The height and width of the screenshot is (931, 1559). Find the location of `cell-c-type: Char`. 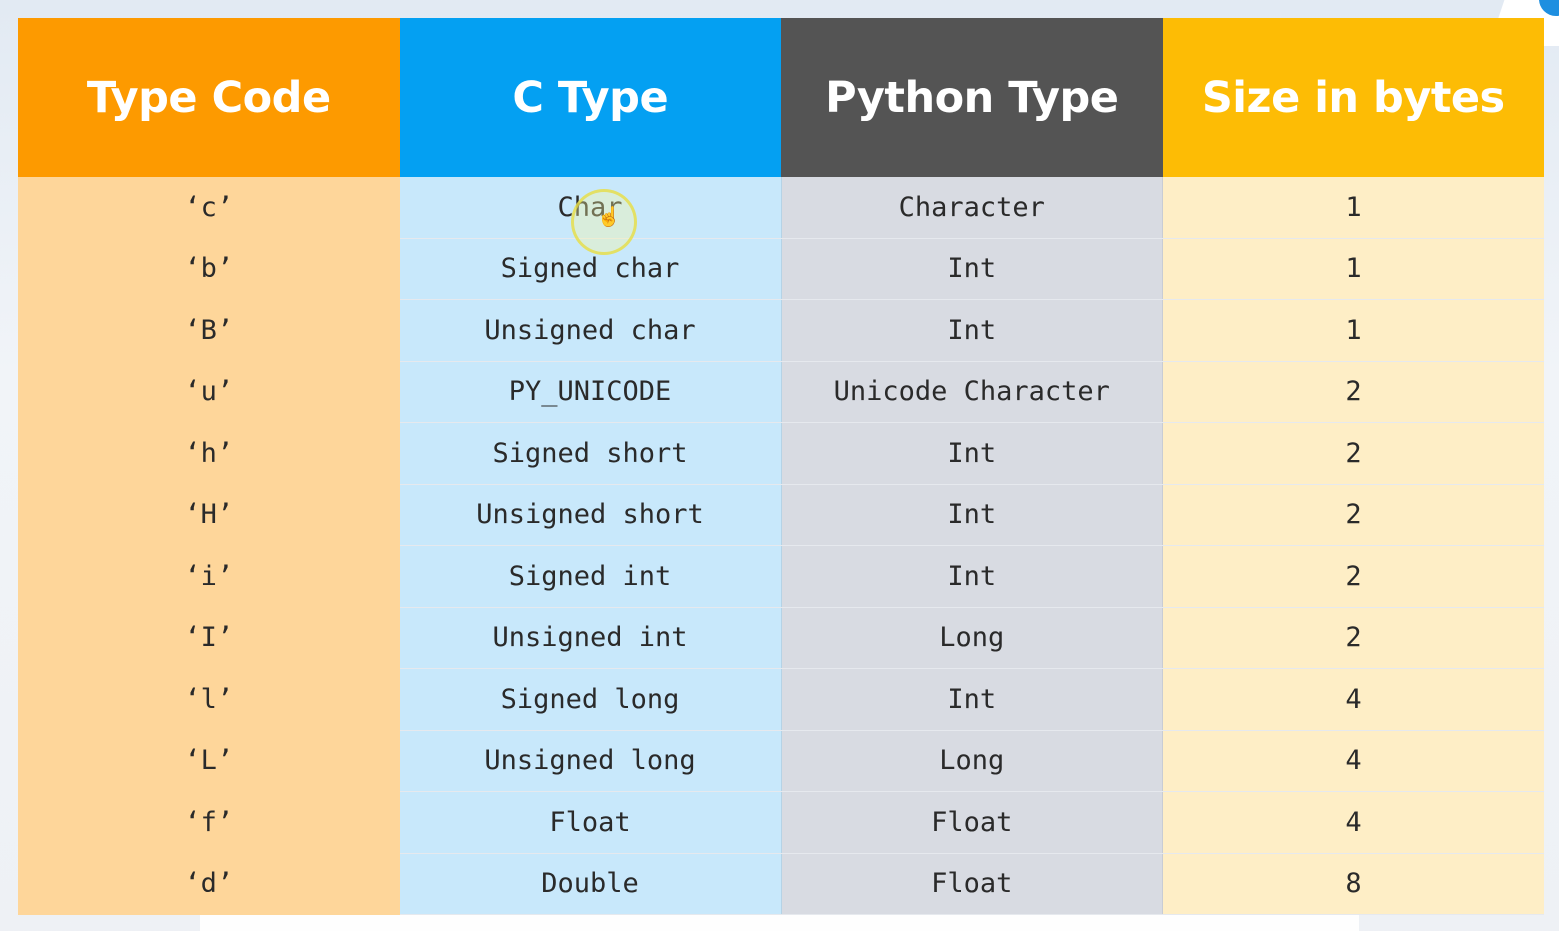

cell-c-type: Char is located at coordinates (590, 208).